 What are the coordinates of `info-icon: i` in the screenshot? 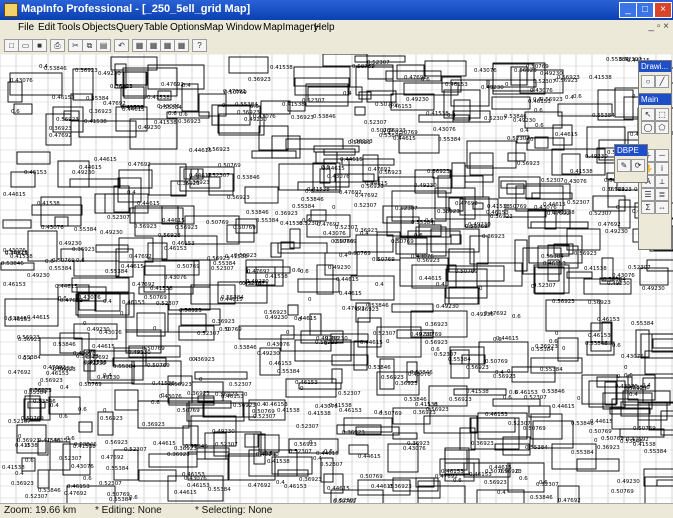 It's located at (662, 168).